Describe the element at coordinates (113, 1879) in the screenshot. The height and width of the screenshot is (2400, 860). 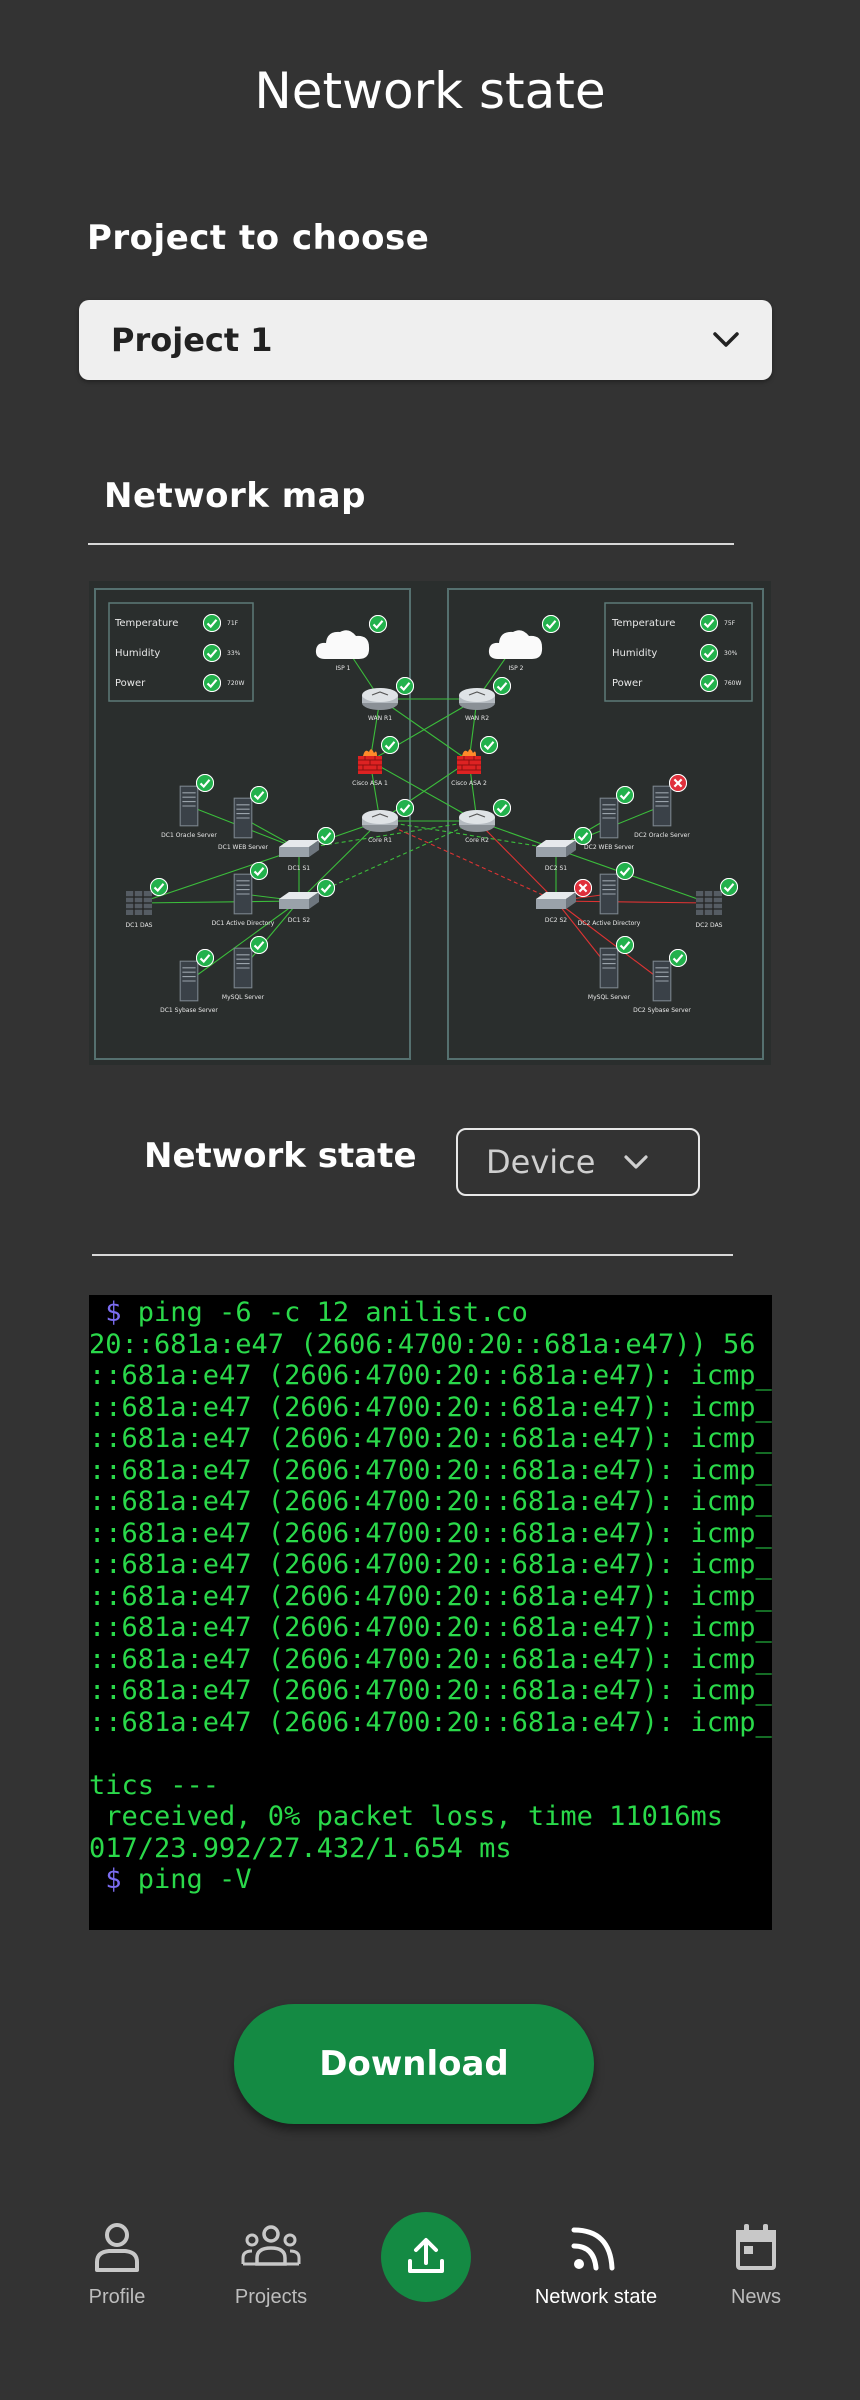
I see `prompt-symbol: $` at that location.